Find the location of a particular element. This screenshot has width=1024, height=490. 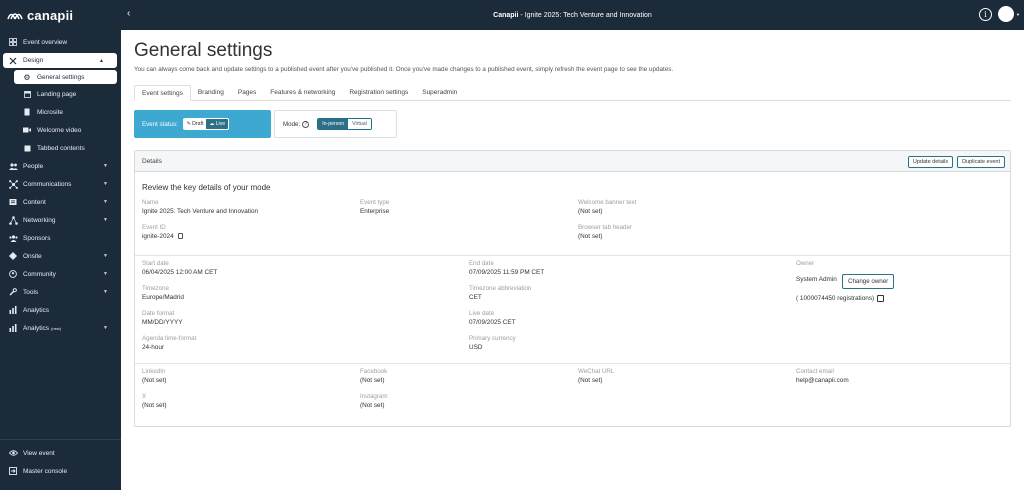

start-date-label: Start date is located at coordinates (155, 263).